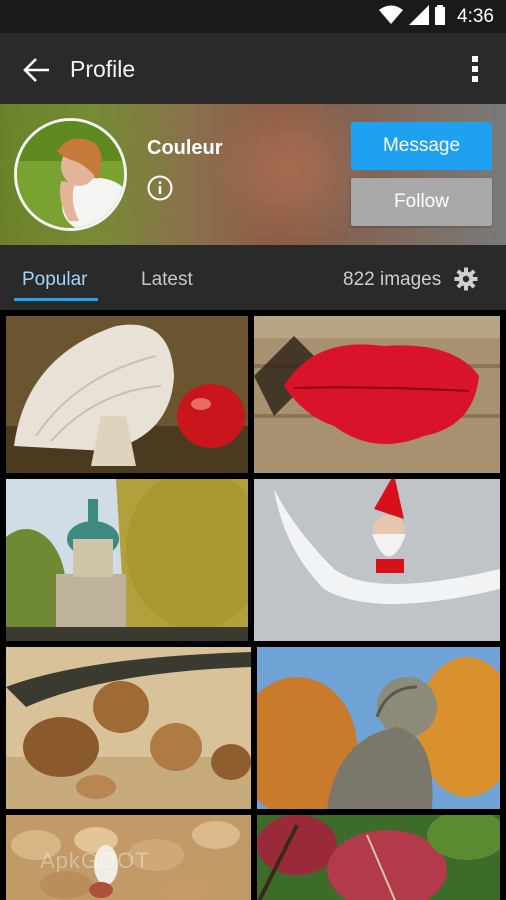  I want to click on grid-image-statue, so click(378, 728).